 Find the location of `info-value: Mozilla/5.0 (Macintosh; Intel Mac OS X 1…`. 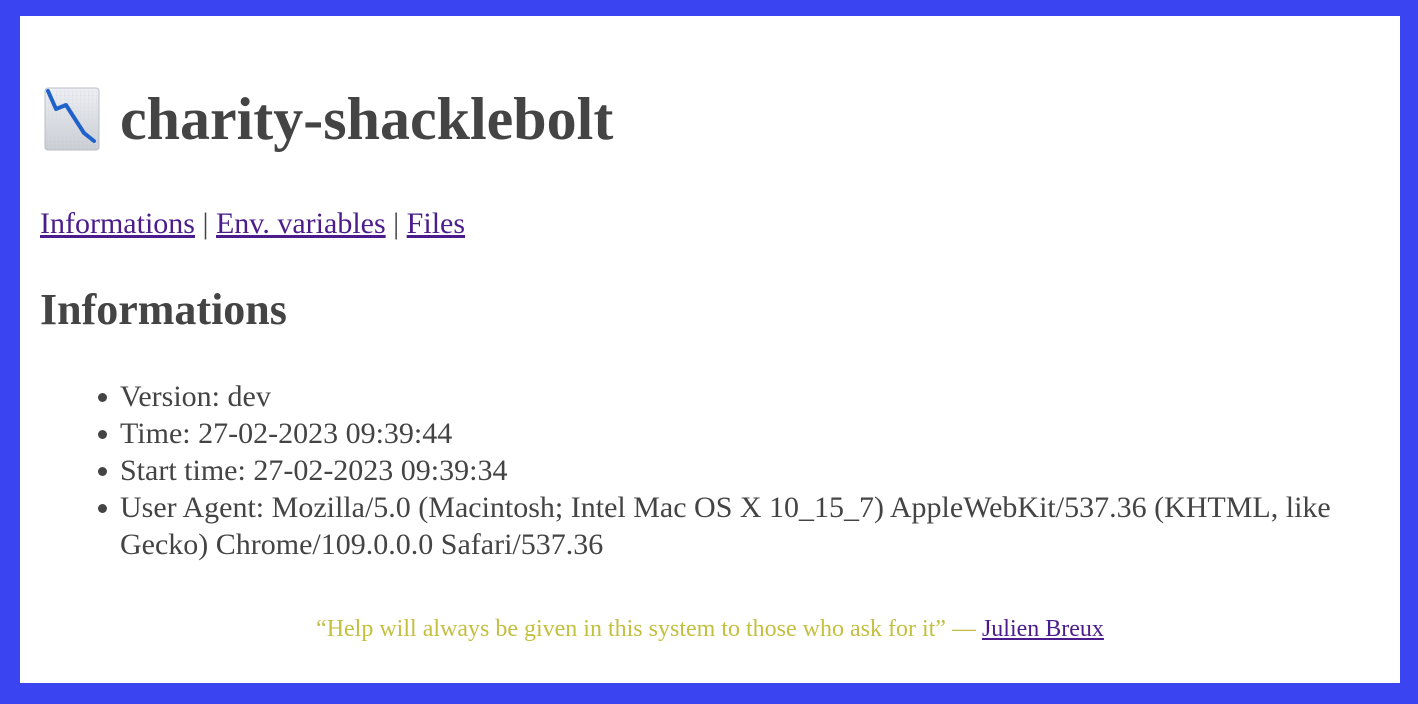

info-value: Mozilla/5.0 (Macintosh; Intel Mac OS X 1… is located at coordinates (725, 526).